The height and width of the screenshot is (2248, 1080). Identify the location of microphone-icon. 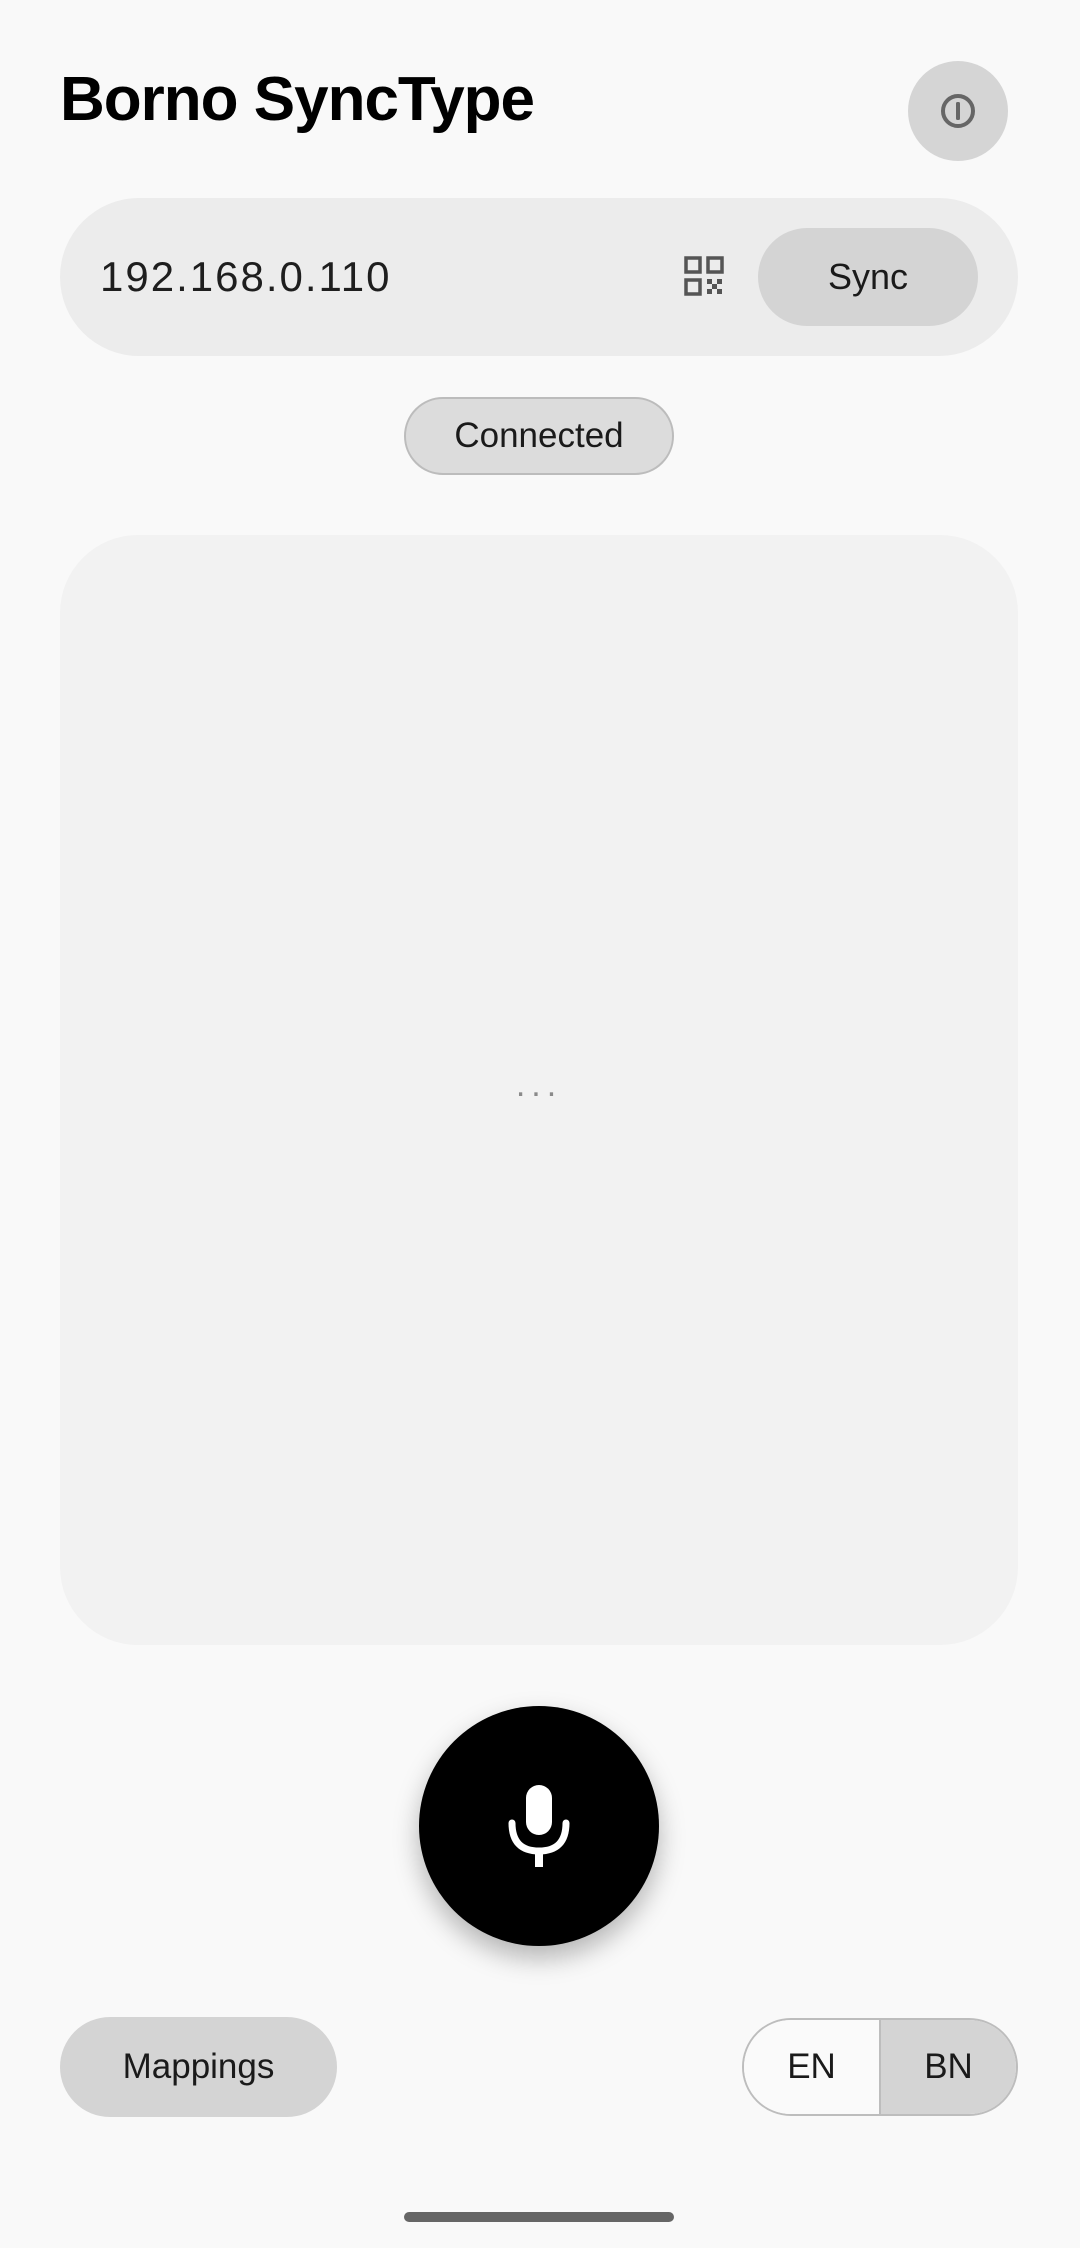
(539, 1826).